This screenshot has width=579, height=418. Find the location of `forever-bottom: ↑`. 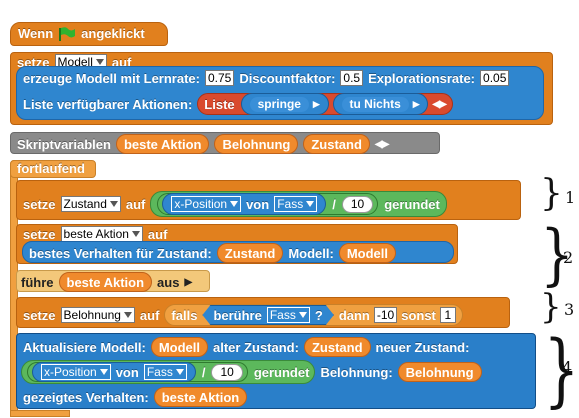

forever-bottom: ↑ is located at coordinates (52, 412).